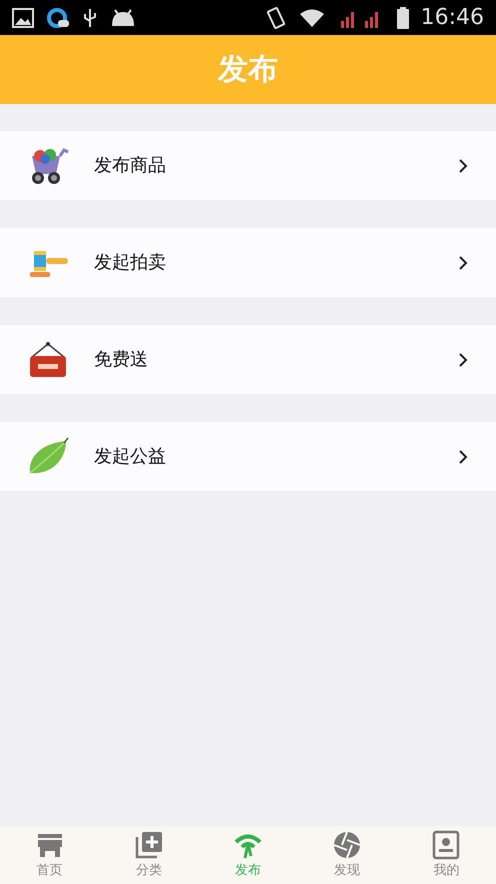 The height and width of the screenshot is (884, 496). Describe the element at coordinates (130, 166) in the screenshot. I see `menu-label: 发布商品` at that location.